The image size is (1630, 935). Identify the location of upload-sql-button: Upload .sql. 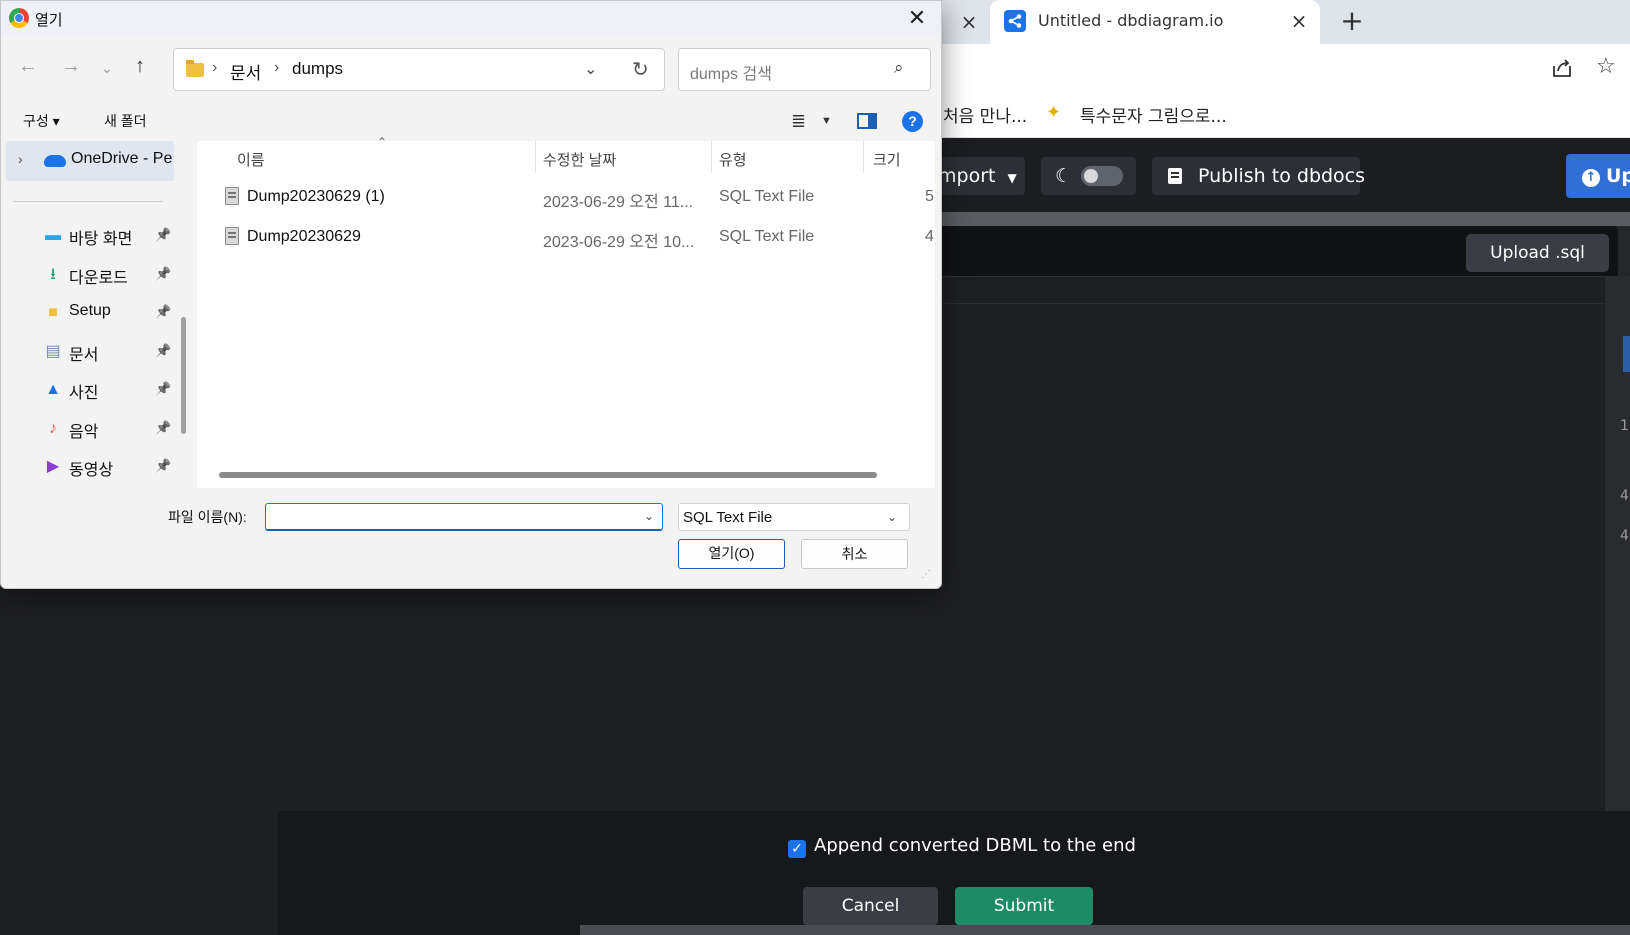
(1537, 253).